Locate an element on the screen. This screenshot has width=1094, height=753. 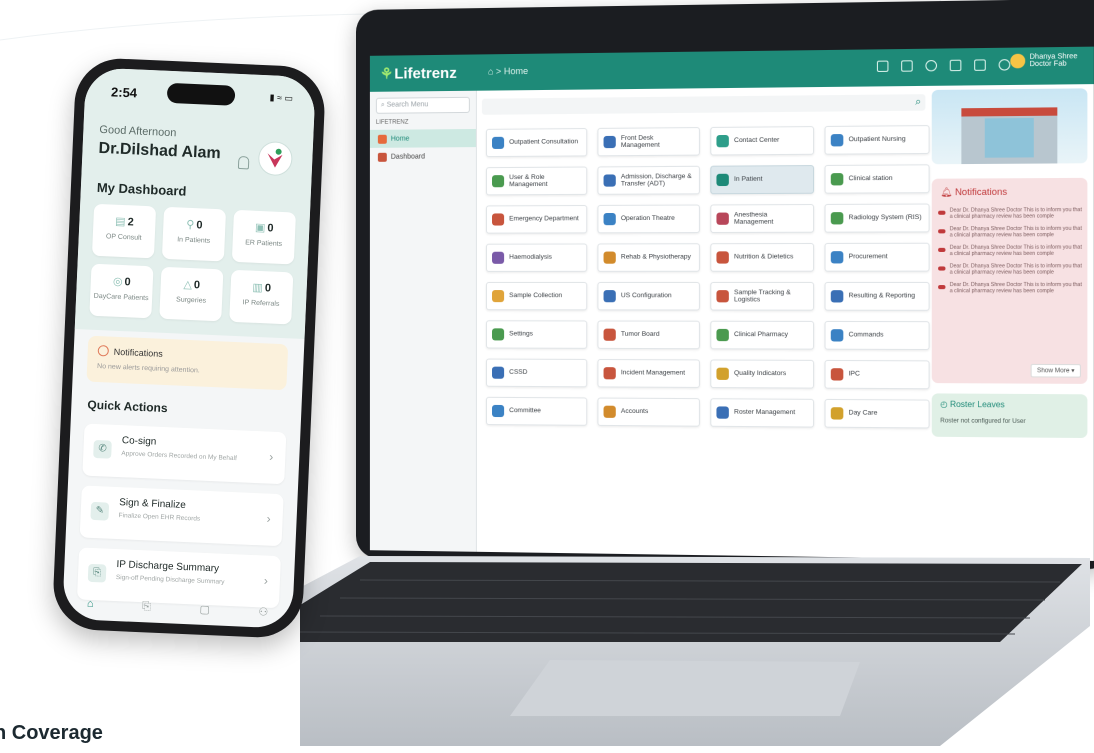
module-tile: CSSD is located at coordinates (536, 373).